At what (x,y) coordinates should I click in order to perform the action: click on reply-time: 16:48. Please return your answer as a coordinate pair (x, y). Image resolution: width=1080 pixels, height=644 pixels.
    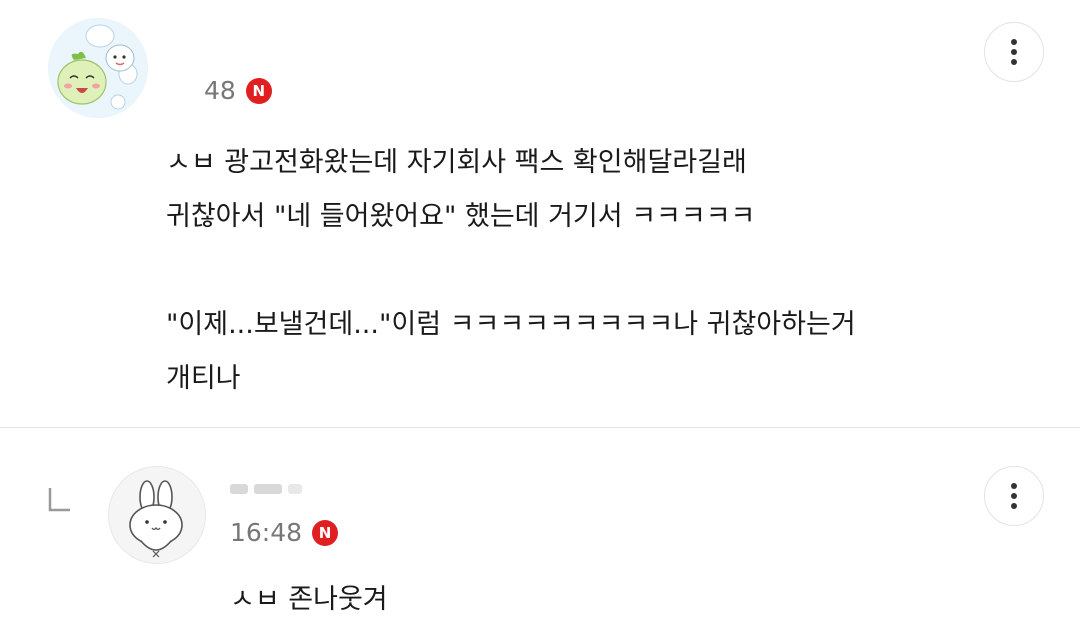
    Looking at the image, I should click on (266, 532).